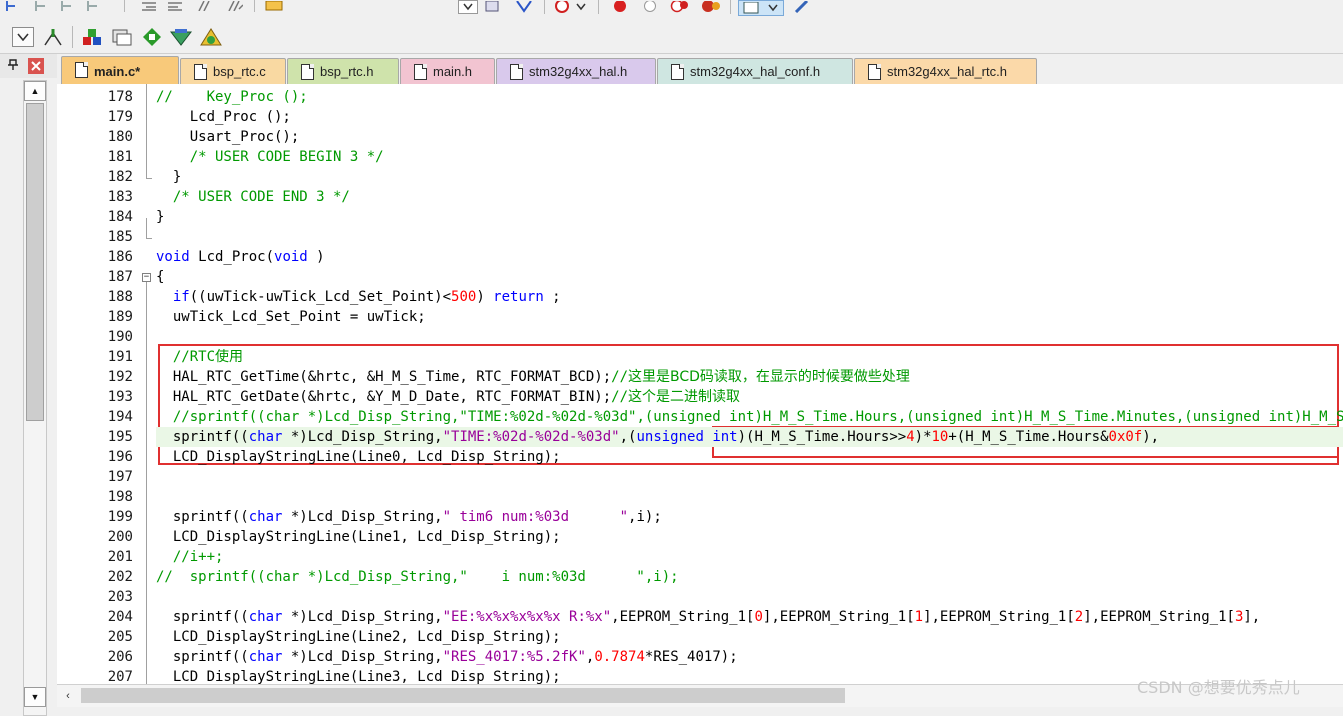 Image resolution: width=1343 pixels, height=716 pixels. Describe the element at coordinates (700, 137) in the screenshot. I see `code-line: 180 Usart_Proc();` at that location.